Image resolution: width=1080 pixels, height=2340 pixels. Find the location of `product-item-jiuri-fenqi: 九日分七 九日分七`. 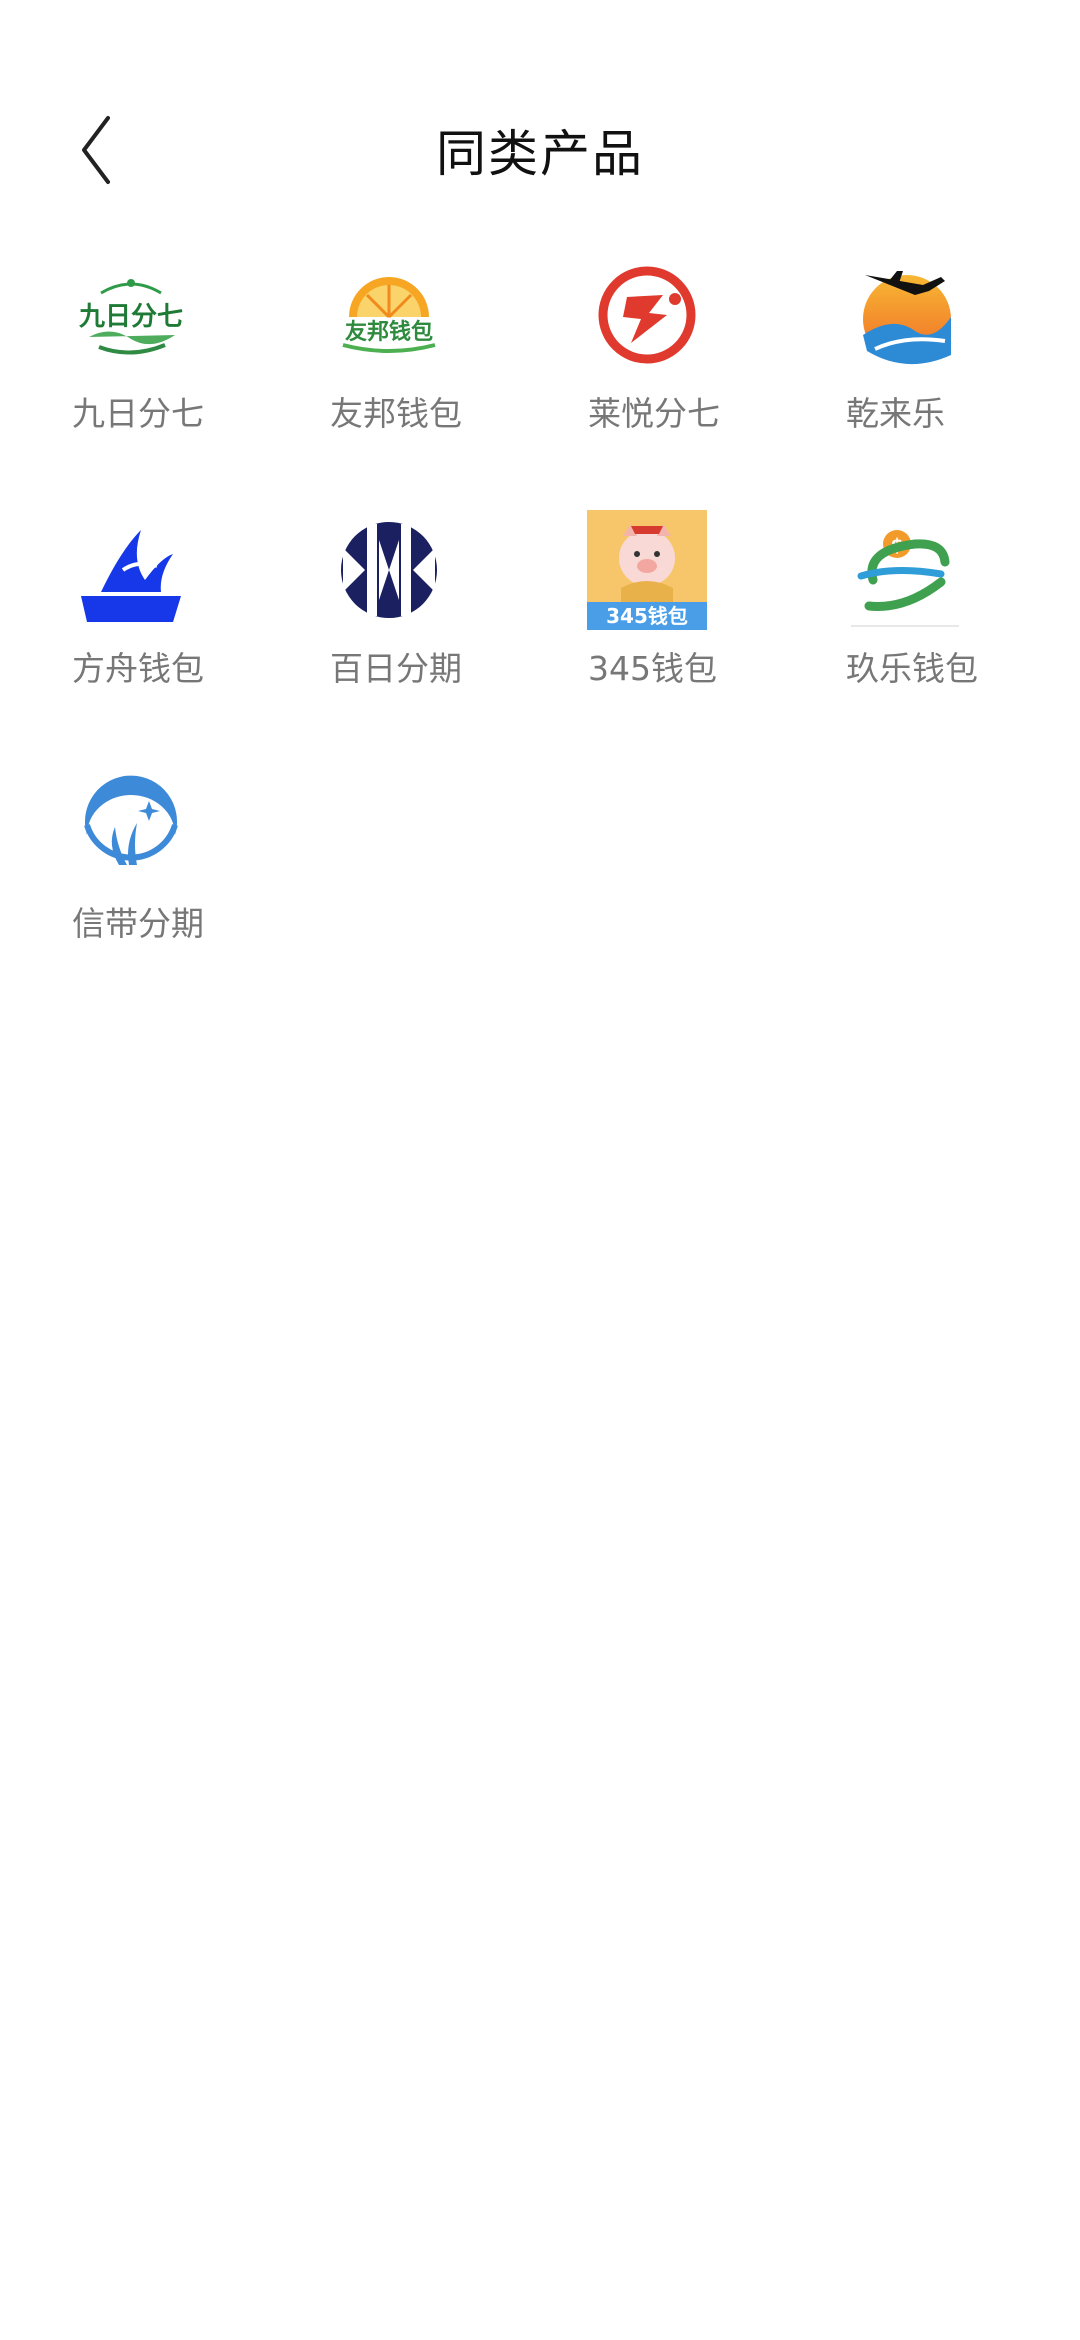

product-item-jiuri-fenqi: 九日分七 九日分七 is located at coordinates (177, 360).